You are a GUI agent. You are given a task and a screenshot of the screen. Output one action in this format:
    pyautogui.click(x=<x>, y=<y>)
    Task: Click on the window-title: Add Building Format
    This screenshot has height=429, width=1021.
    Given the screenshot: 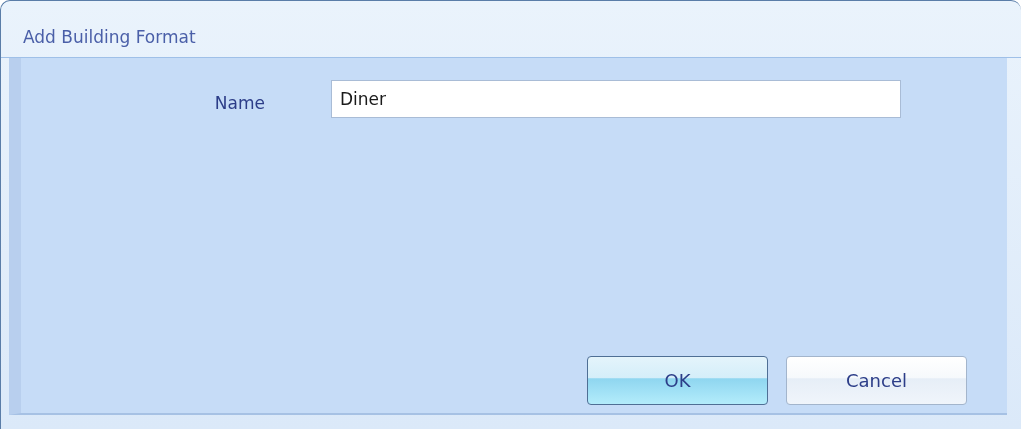 What is the action you would take?
    pyautogui.click(x=109, y=37)
    